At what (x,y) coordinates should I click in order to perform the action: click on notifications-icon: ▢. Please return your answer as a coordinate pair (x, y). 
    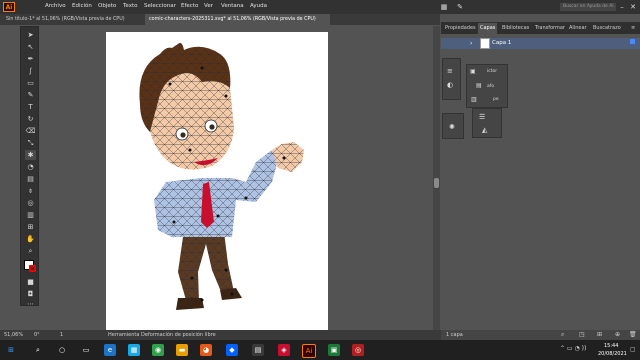
    Looking at the image, I should click on (633, 349).